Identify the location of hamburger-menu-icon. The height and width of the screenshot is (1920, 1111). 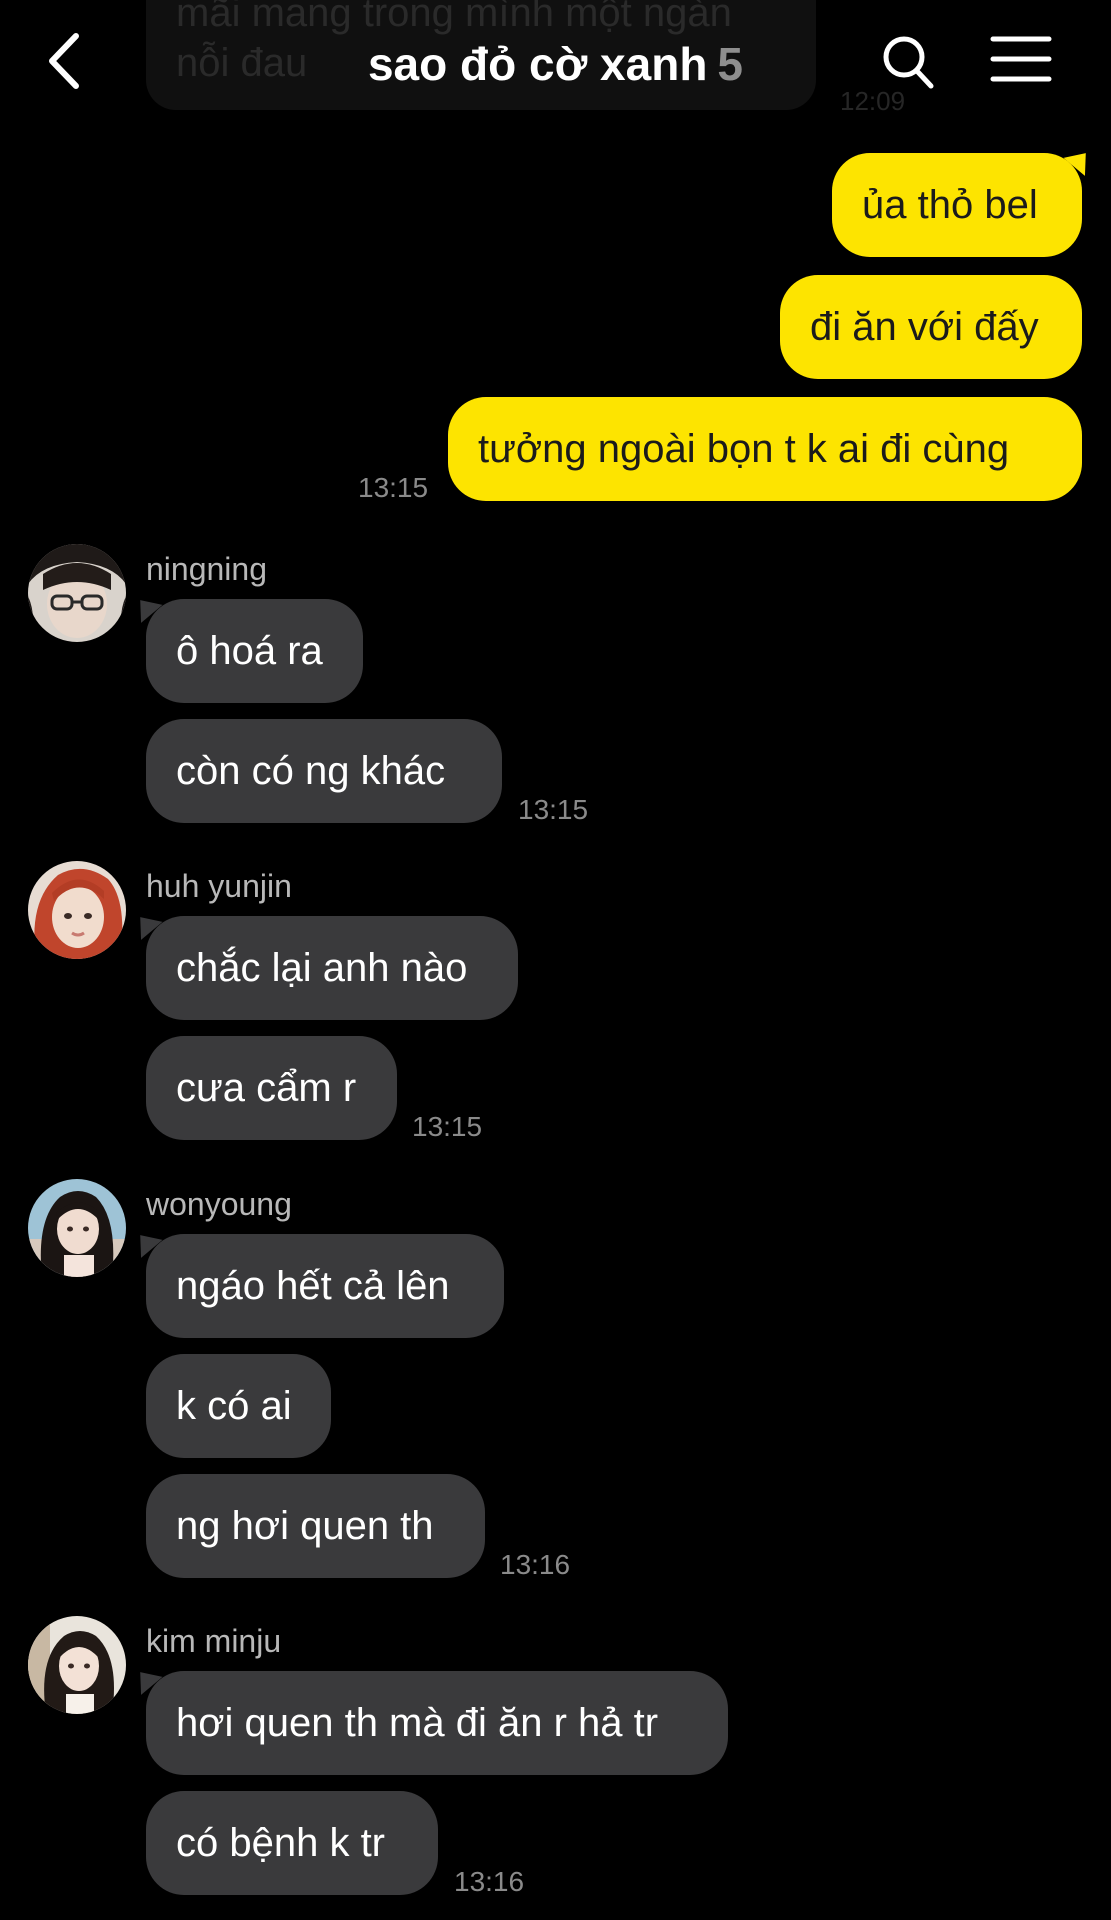
(1021, 59).